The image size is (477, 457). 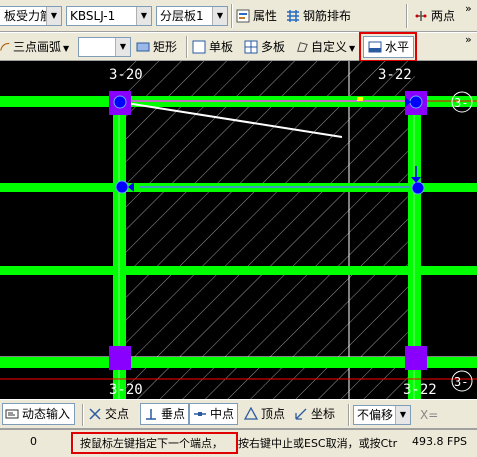 What do you see at coordinates (222, 414) in the screenshot?
I see `midpoint-label: 中点` at bounding box center [222, 414].